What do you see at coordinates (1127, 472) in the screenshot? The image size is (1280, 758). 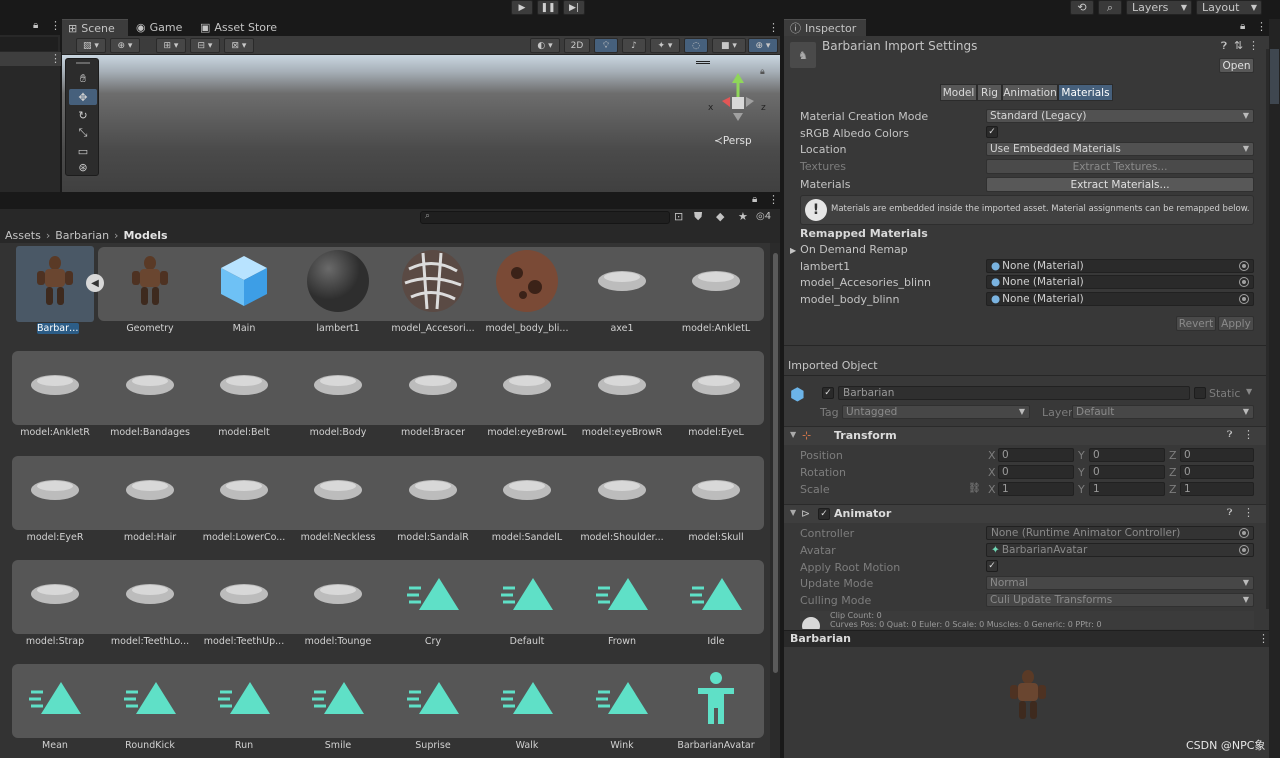 I see `rotation-y-field: 0` at bounding box center [1127, 472].